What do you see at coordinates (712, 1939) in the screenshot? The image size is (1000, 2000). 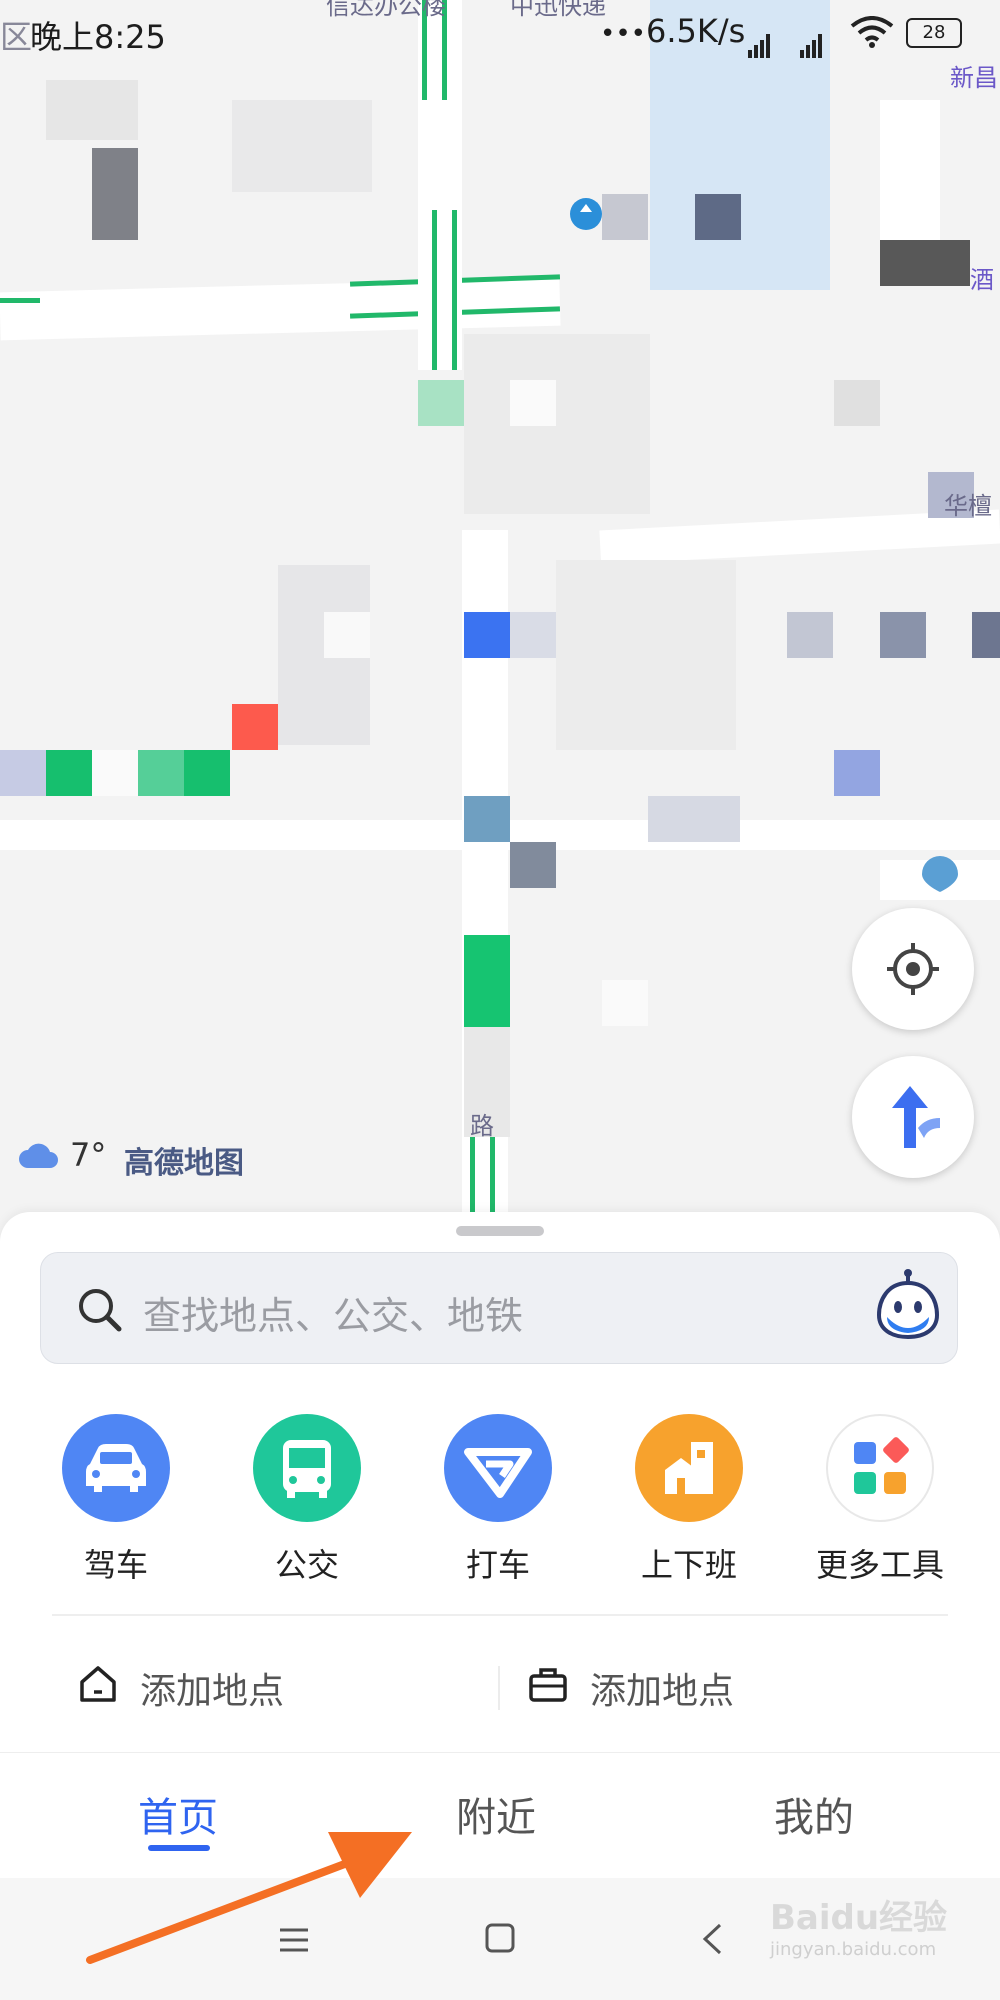 I see `back-icon` at bounding box center [712, 1939].